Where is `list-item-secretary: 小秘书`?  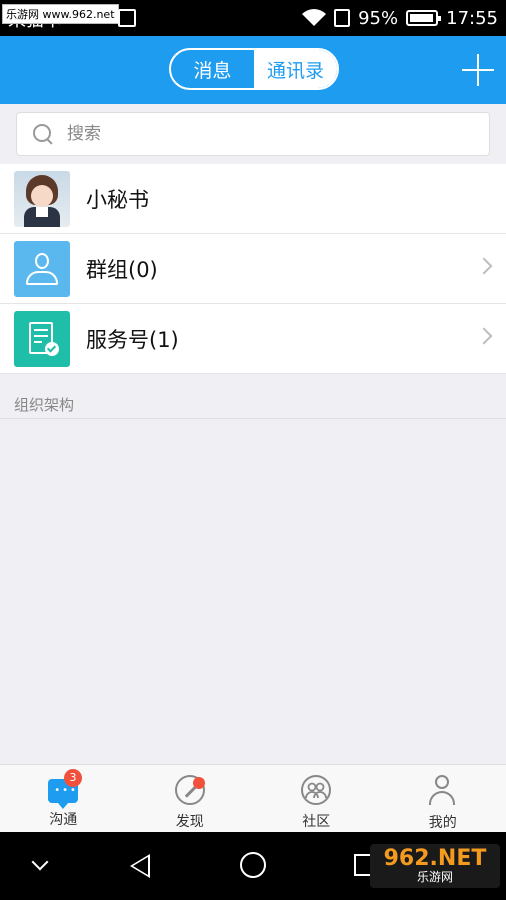
list-item-secretary: 小秘书 is located at coordinates (253, 199).